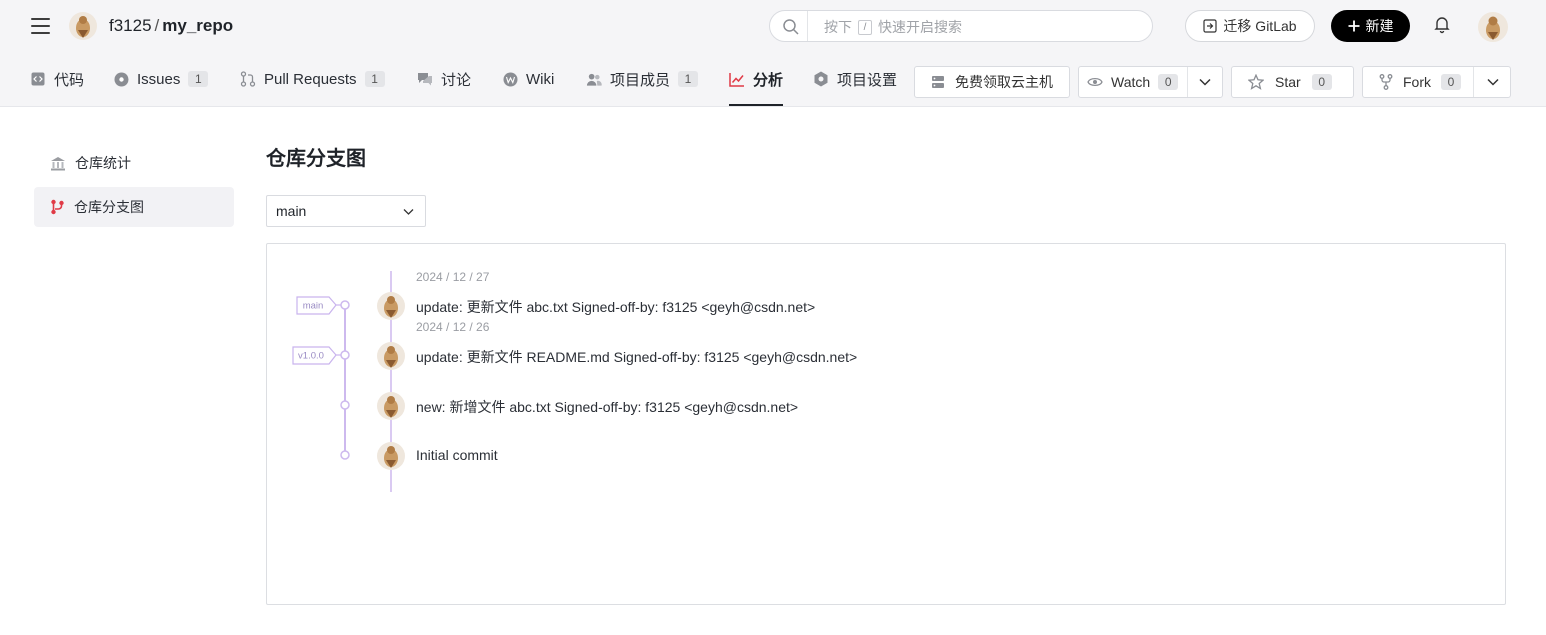 The height and width of the screenshot is (635, 1546). What do you see at coordinates (1288, 82) in the screenshot?
I see `star-label: Star` at bounding box center [1288, 82].